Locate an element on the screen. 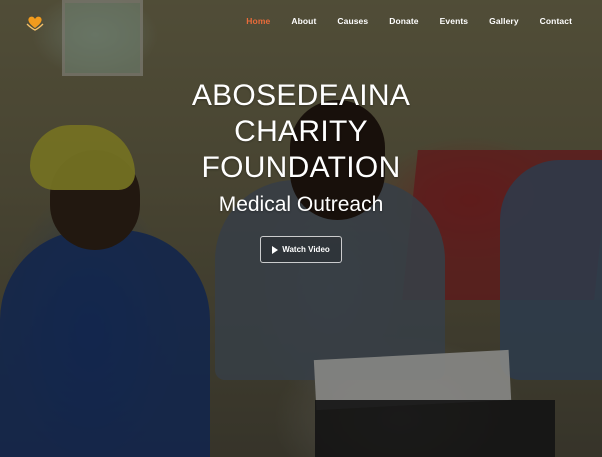 The height and width of the screenshot is (457, 602). hero-subtitle: Medical Outreach is located at coordinates (301, 204).